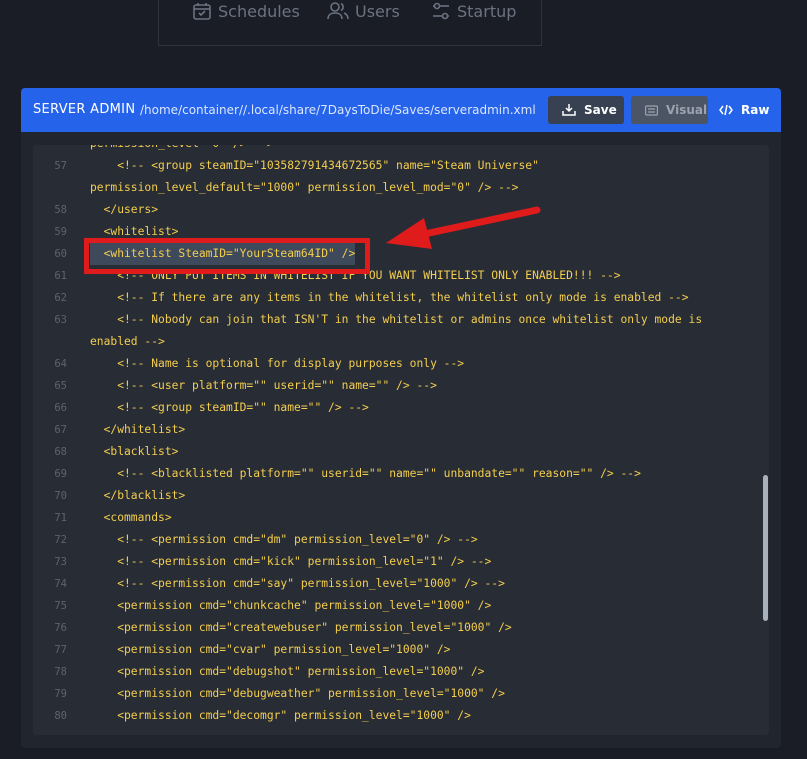 The width and height of the screenshot is (807, 759). I want to click on nav-startup-label: Startup, so click(487, 11).